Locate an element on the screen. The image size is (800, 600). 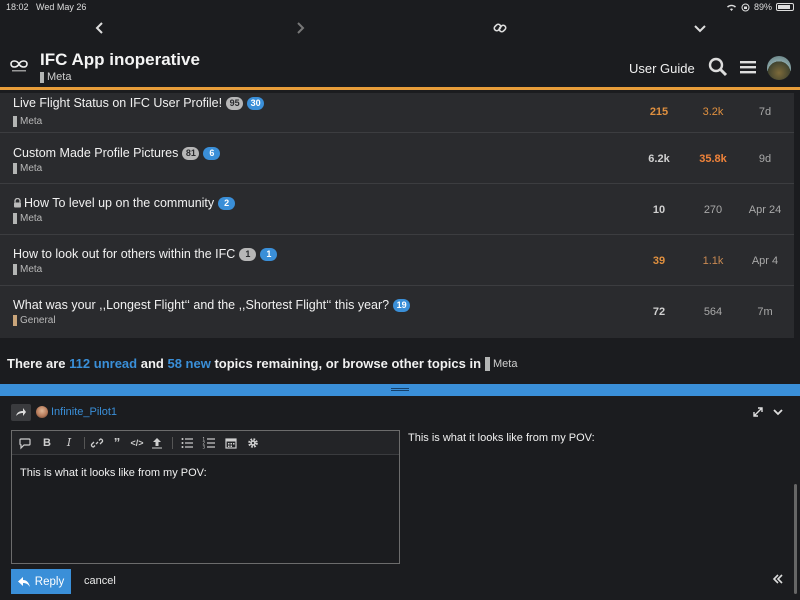
forward-arrow-icon is located at coordinates (300, 28).